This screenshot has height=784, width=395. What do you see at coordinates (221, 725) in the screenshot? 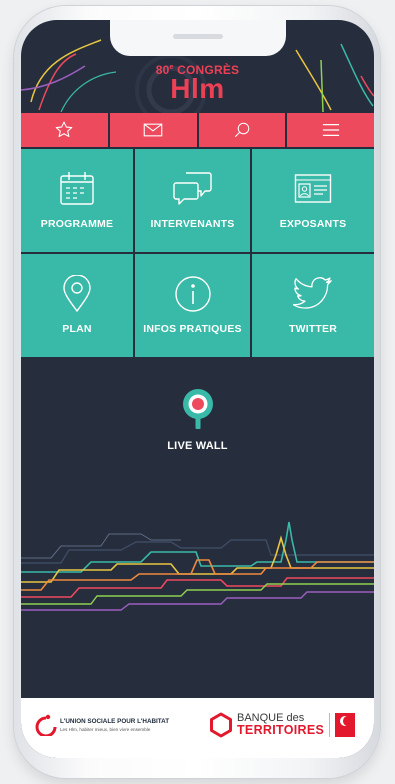
I see `hexagon-icon` at bounding box center [221, 725].